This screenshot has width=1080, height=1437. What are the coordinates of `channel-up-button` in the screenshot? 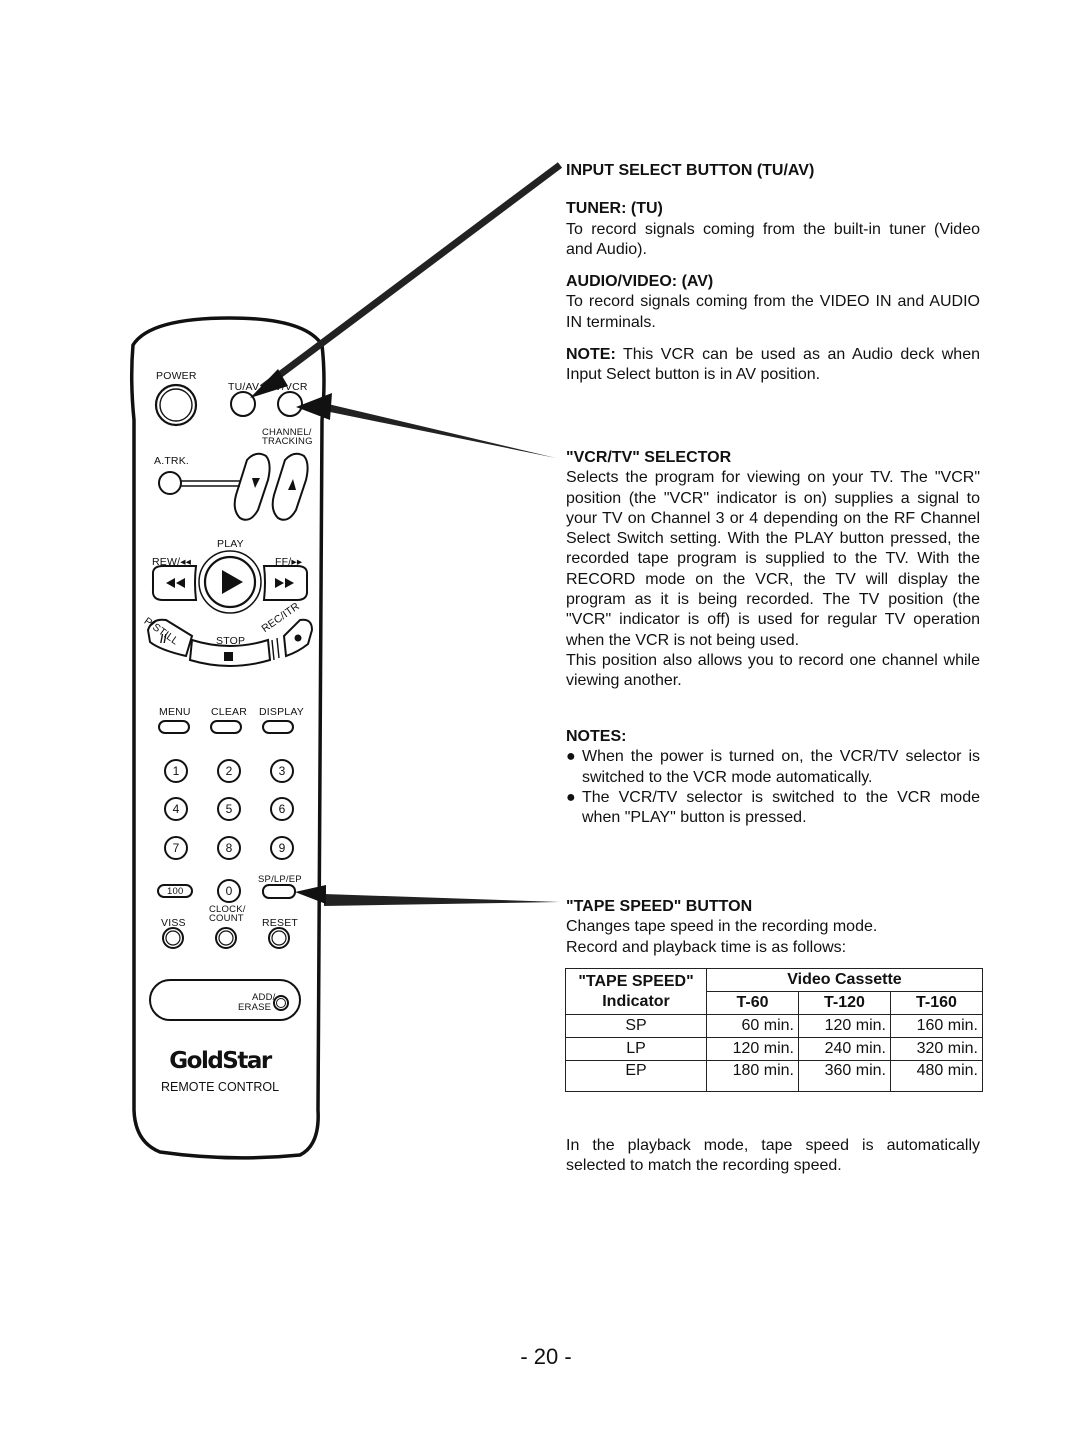 It's located at (290, 486).